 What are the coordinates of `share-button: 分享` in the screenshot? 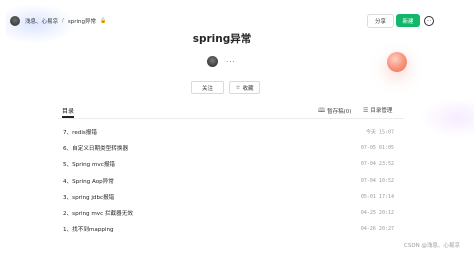 It's located at (380, 21).